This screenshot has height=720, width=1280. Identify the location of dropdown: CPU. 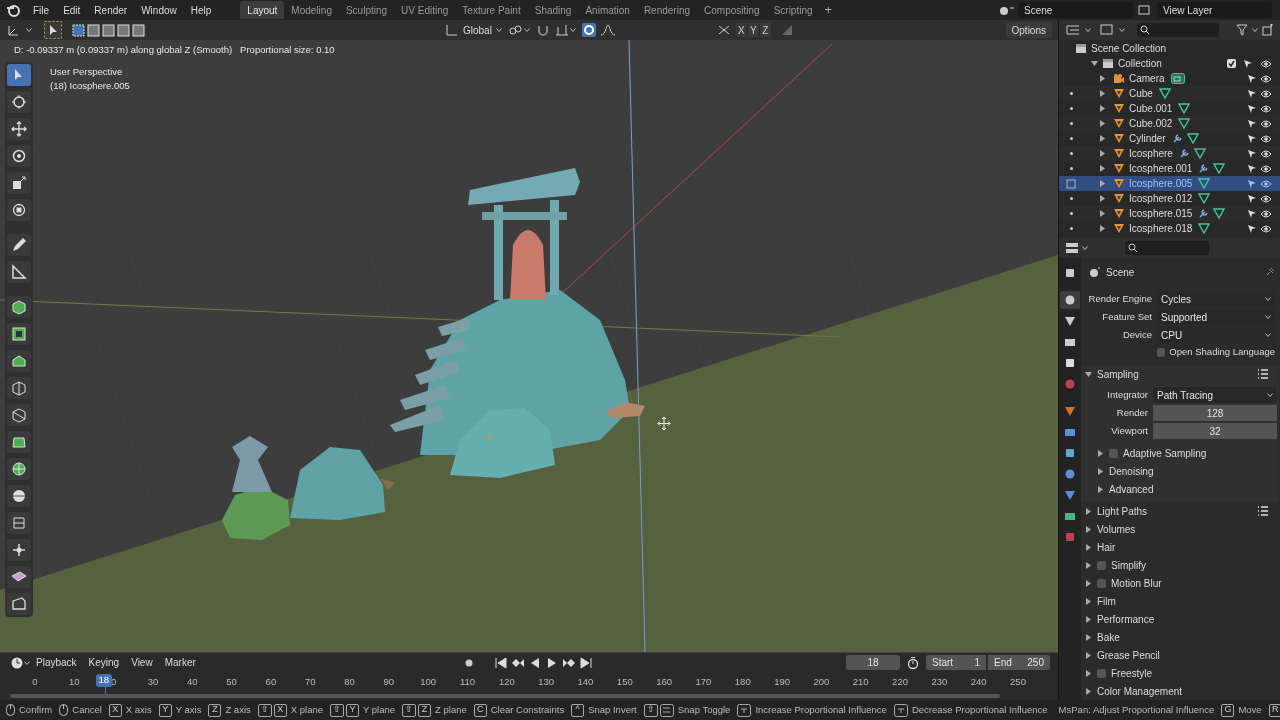
(1216, 335).